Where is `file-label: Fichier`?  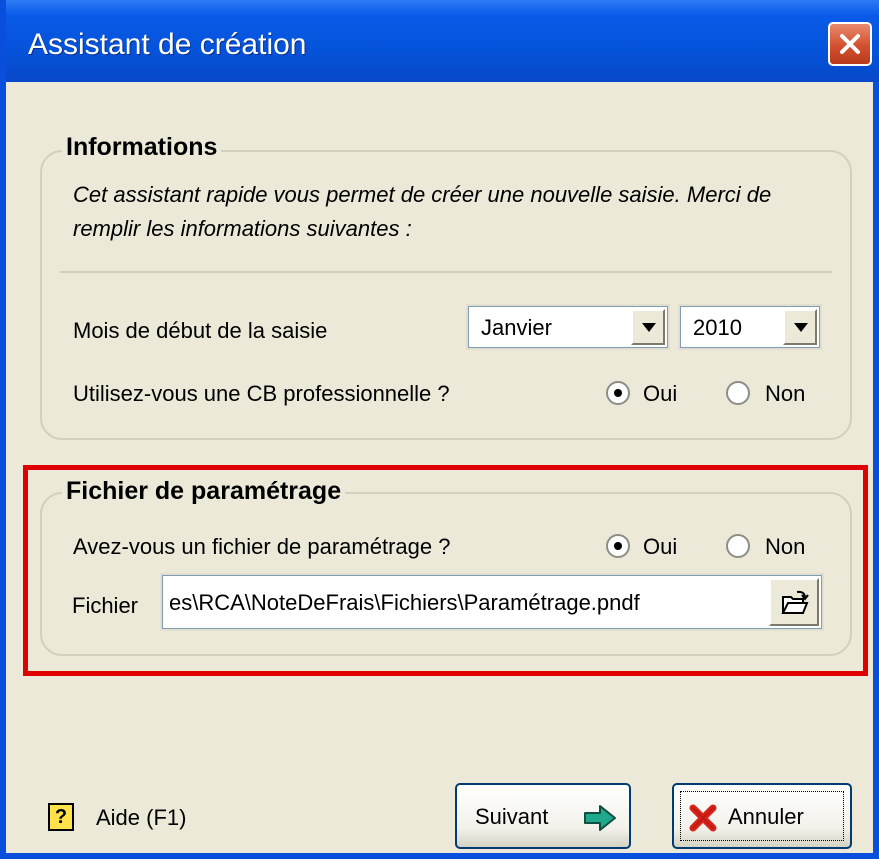
file-label: Fichier is located at coordinates (105, 605).